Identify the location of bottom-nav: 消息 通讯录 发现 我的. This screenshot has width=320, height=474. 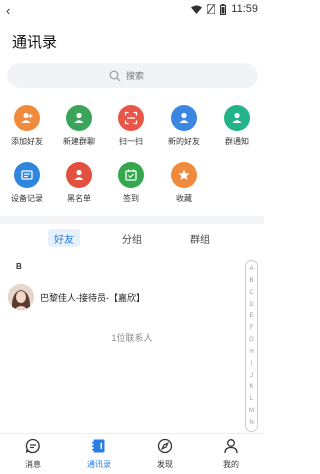
(132, 453).